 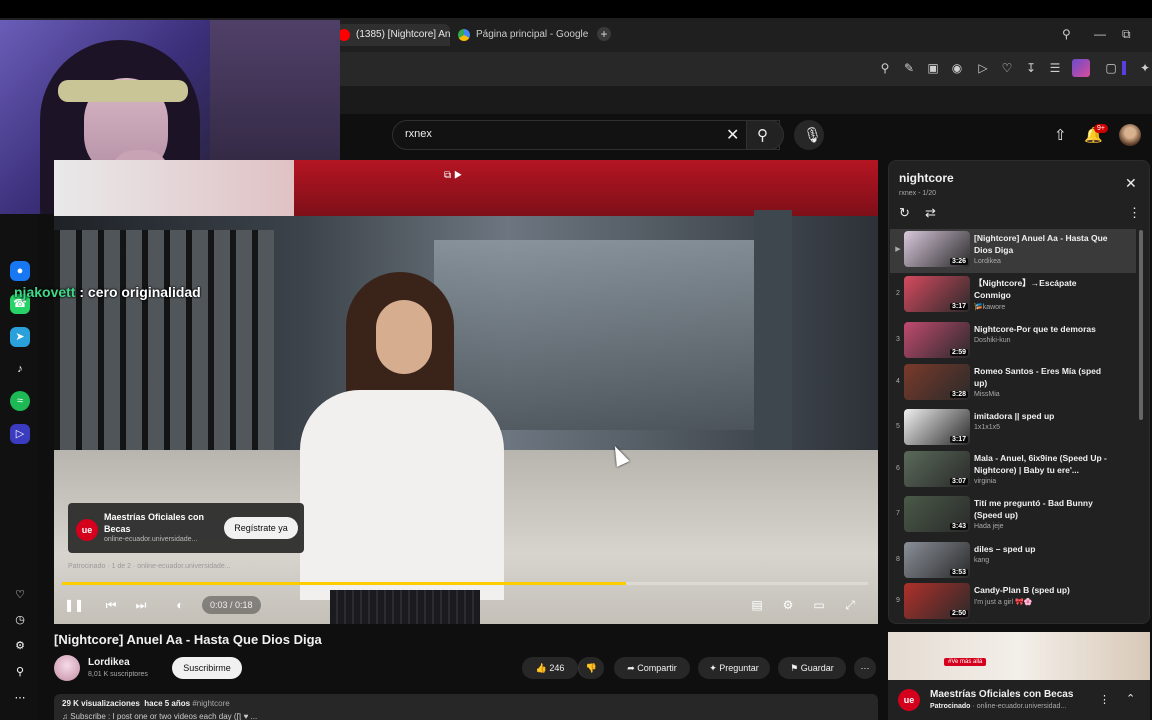 I want to click on extension-icon: ✦, so click(x=1145, y=68).